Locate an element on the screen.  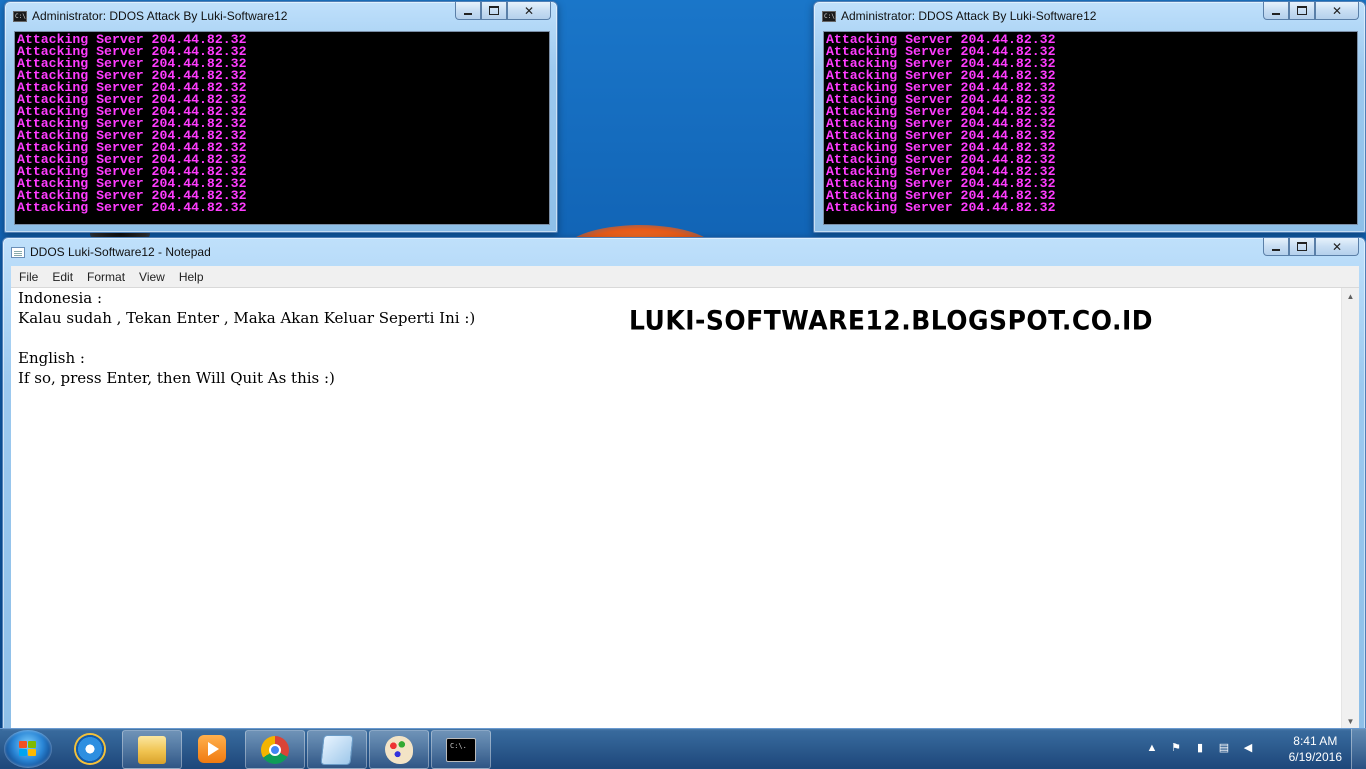
taskbar-paint-button is located at coordinates (399, 749).